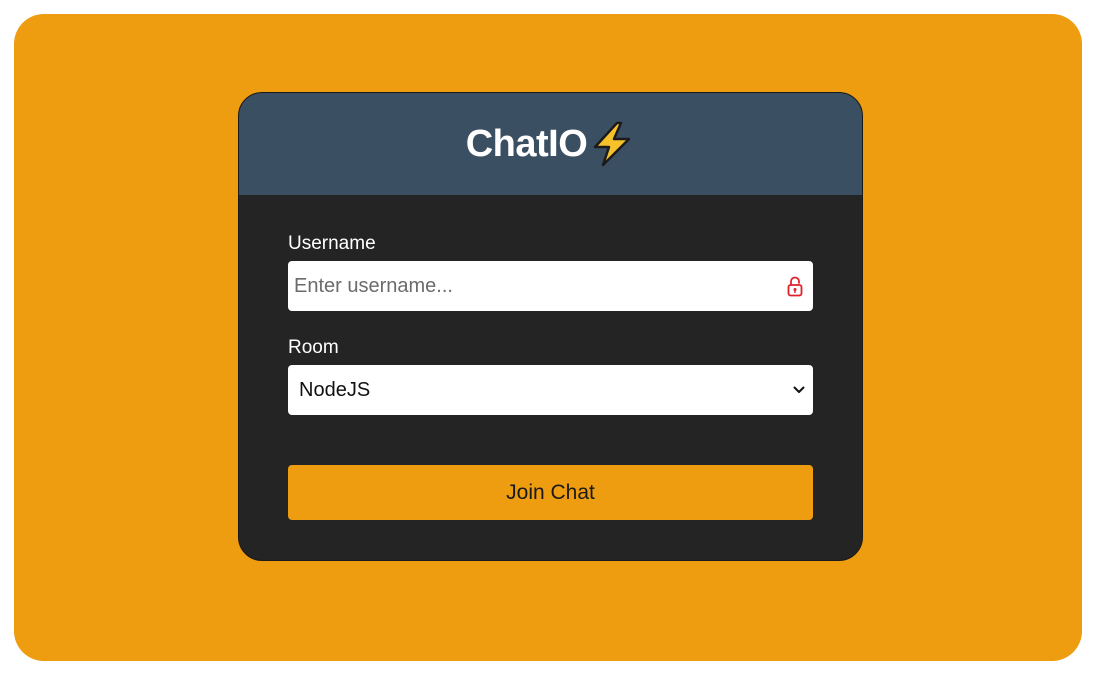  Describe the element at coordinates (612, 144) in the screenshot. I see `lightning-bolt-icon` at that location.